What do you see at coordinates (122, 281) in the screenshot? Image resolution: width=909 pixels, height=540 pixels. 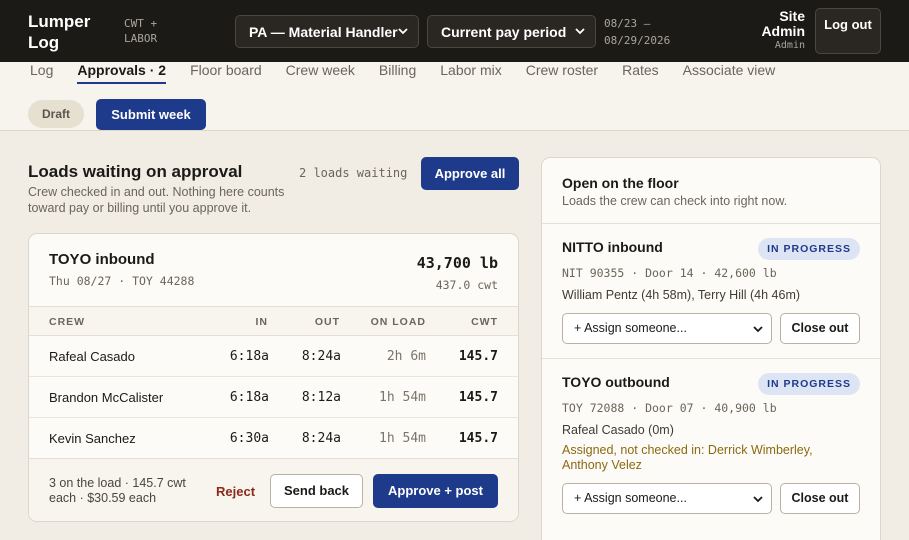 I see `load-meta: Thu 08/27 · TOY 44288` at bounding box center [122, 281].